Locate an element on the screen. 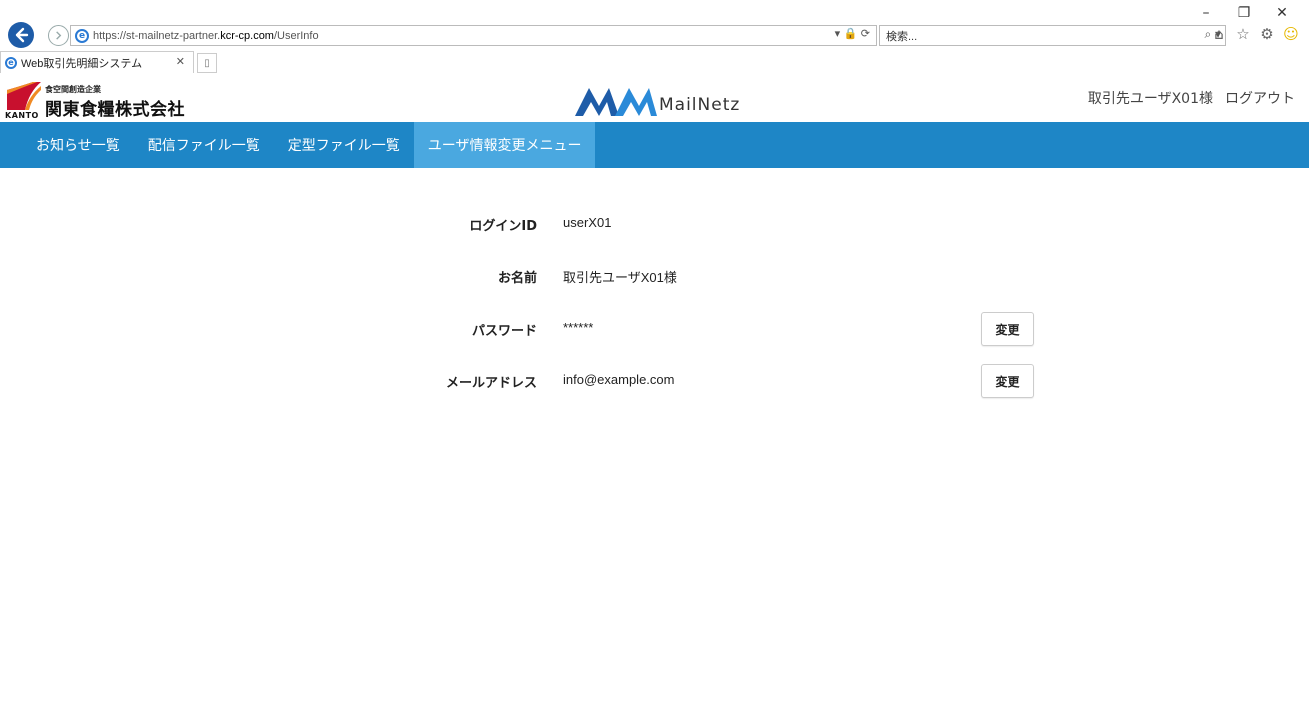  company-logo-mark-icon is located at coordinates (24, 96).